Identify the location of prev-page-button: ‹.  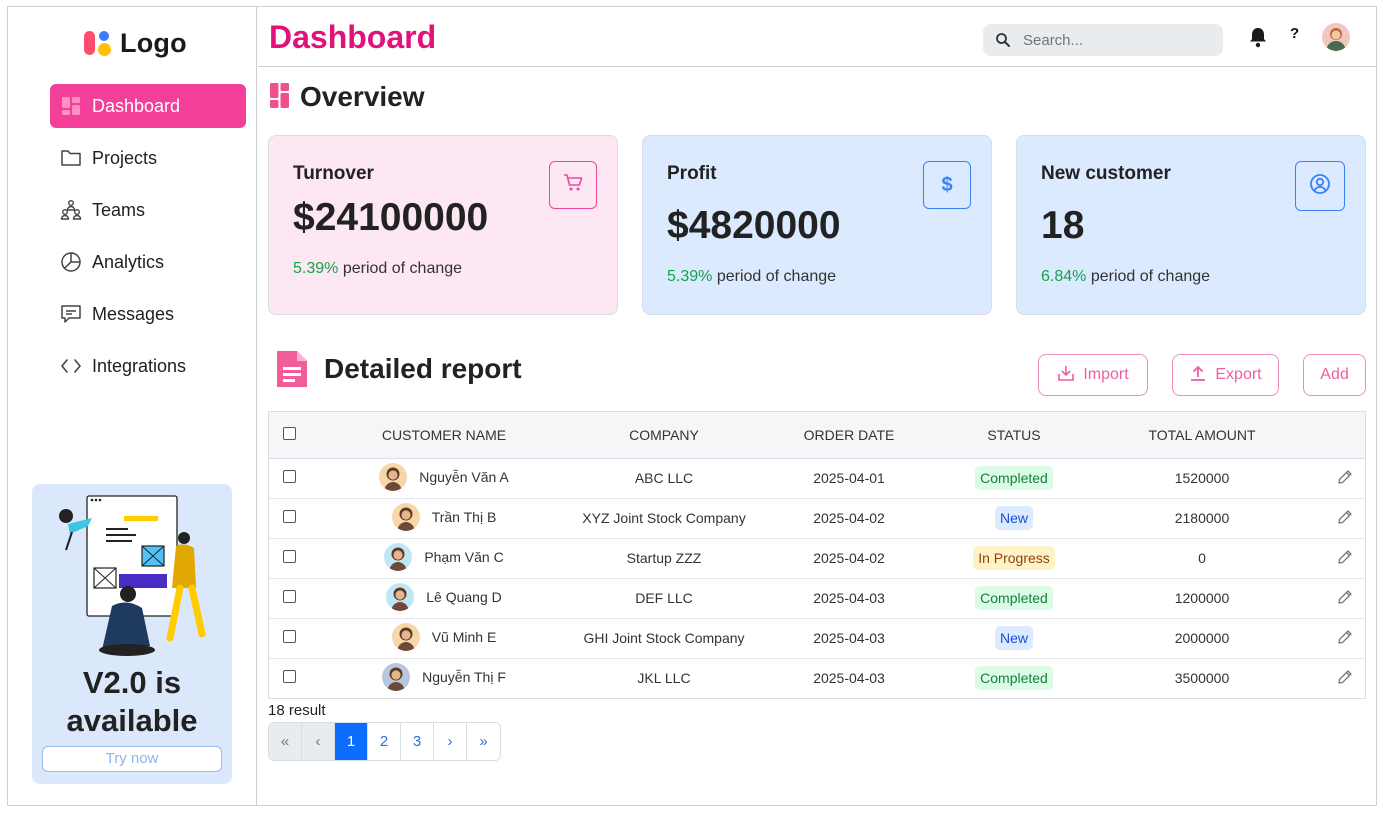
(318, 741).